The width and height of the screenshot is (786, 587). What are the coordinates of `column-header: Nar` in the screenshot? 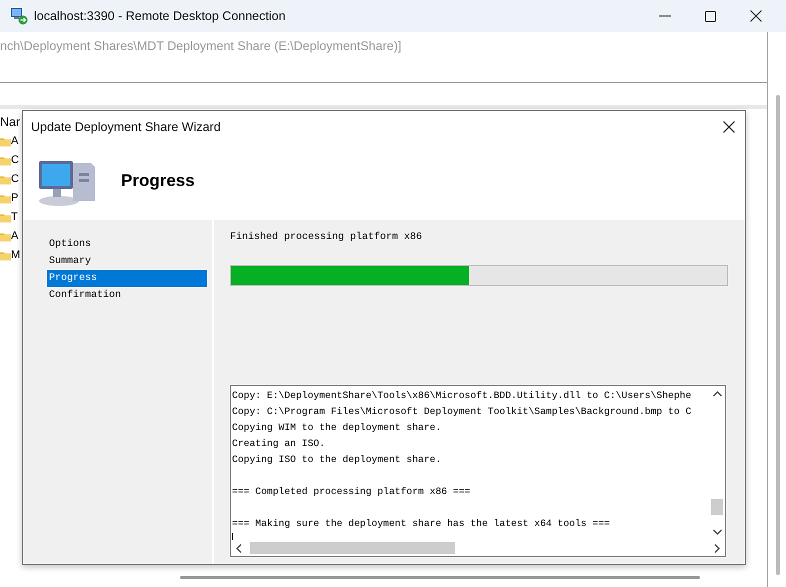 It's located at (11, 122).